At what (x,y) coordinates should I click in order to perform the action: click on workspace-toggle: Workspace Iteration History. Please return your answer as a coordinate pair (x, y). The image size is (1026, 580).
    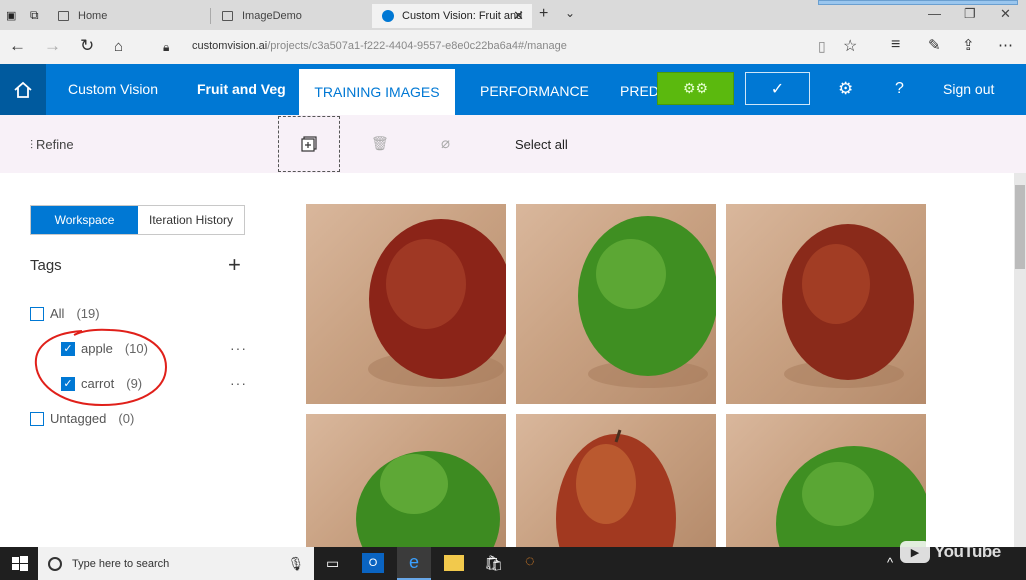
    Looking at the image, I should click on (137, 220).